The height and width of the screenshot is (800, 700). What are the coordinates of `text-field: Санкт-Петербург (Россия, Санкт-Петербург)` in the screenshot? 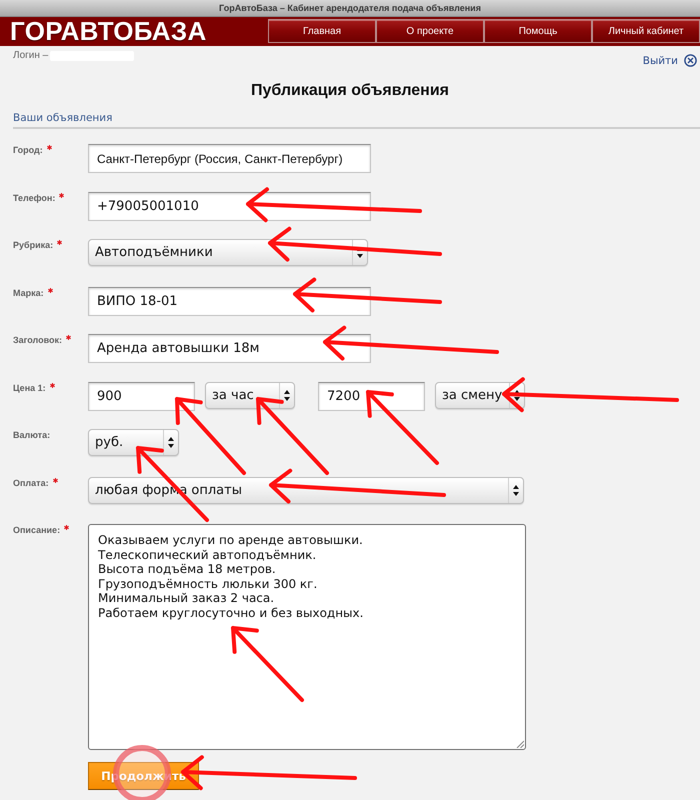 It's located at (229, 158).